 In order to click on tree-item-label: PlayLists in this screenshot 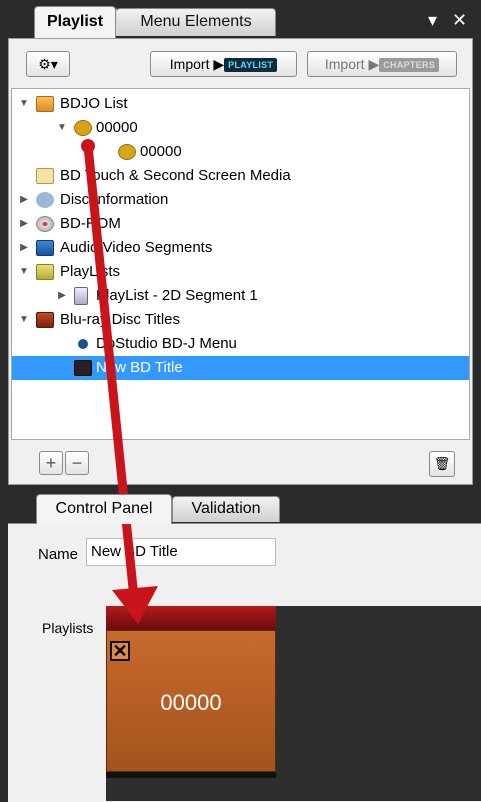, I will do `click(90, 271)`.